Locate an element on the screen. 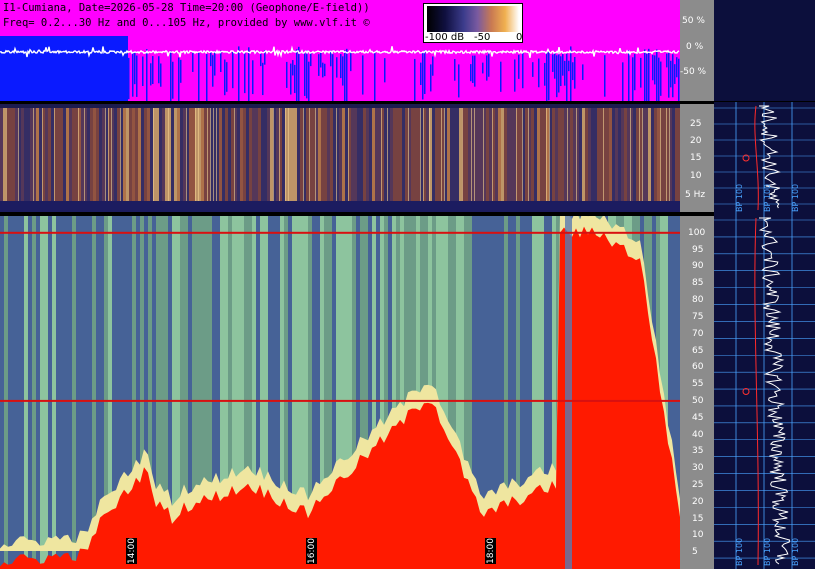 The height and width of the screenshot is (569, 815). colorbar: -100 dB -50 0 is located at coordinates (473, 23).